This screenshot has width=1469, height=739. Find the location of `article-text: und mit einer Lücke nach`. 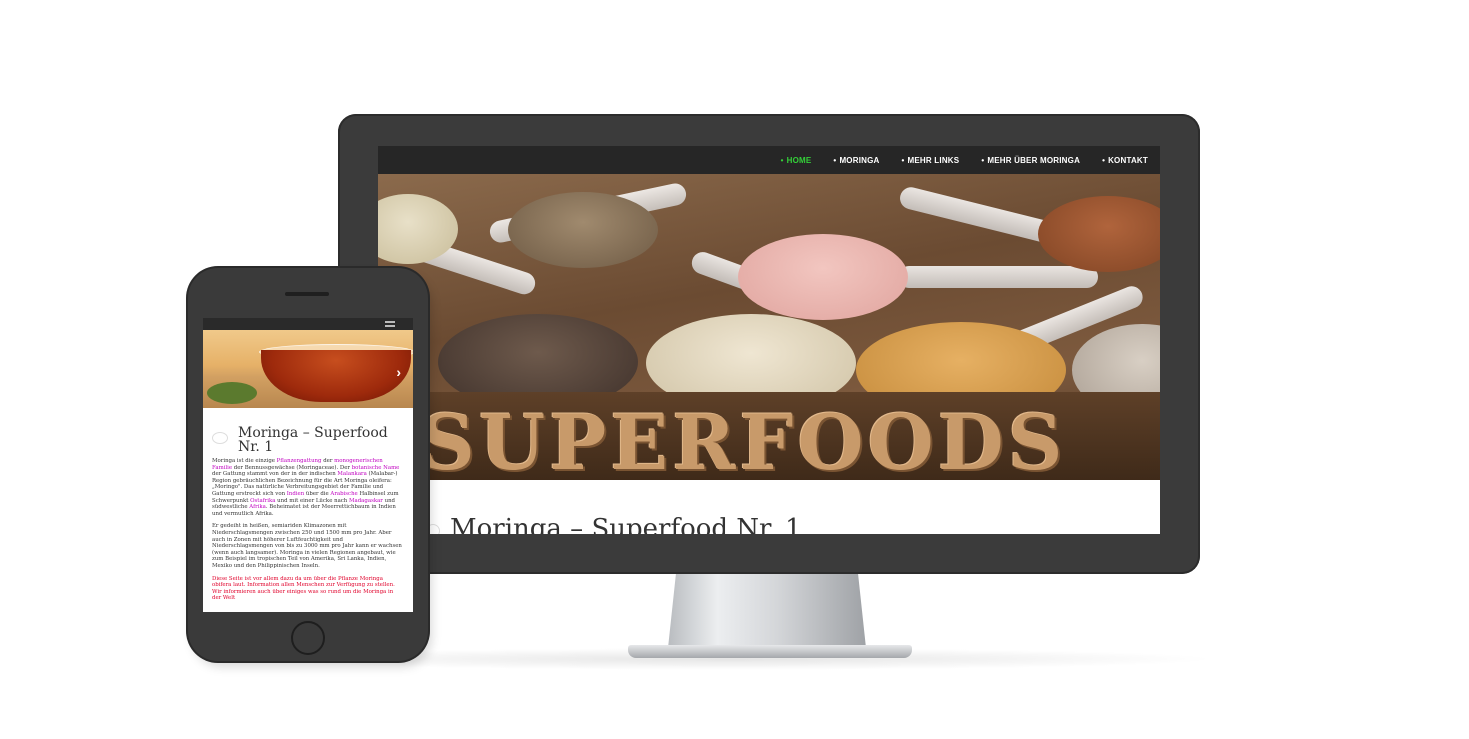

article-text: und mit einer Lücke nach is located at coordinates (312, 500).